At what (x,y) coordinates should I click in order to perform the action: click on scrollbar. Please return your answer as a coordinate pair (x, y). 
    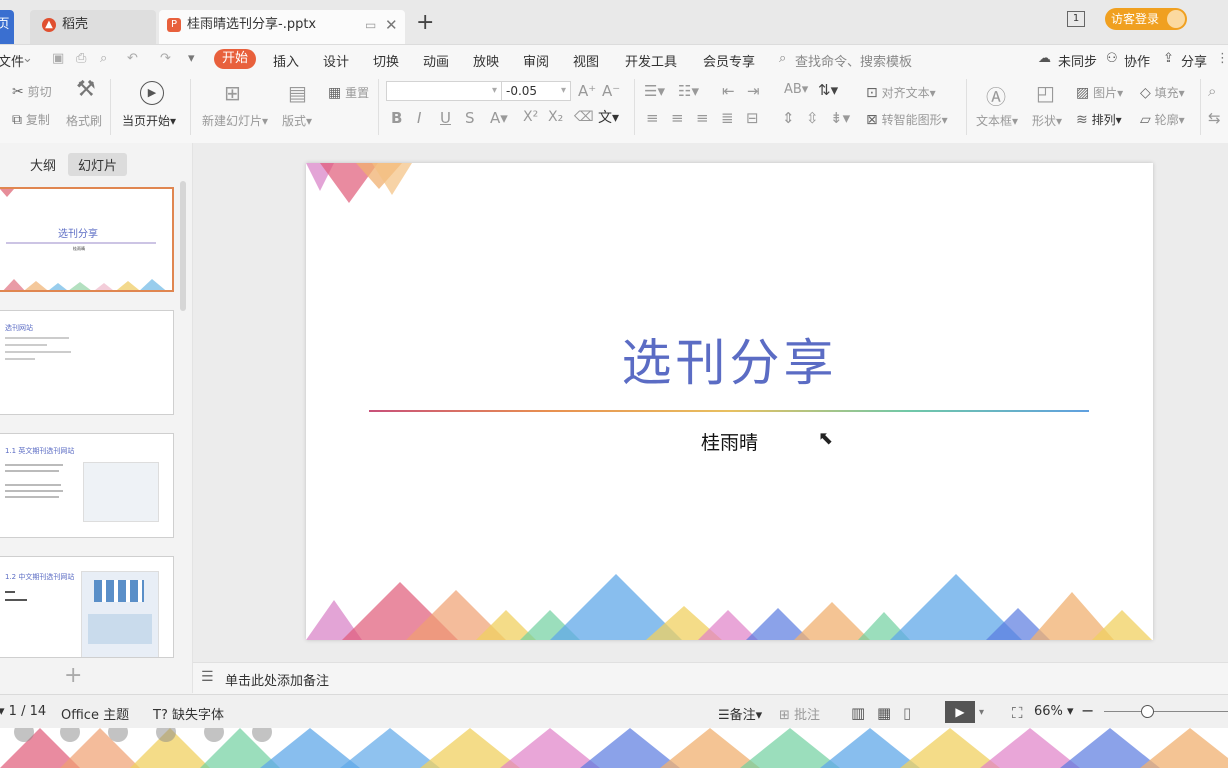
    Looking at the image, I should click on (183, 246).